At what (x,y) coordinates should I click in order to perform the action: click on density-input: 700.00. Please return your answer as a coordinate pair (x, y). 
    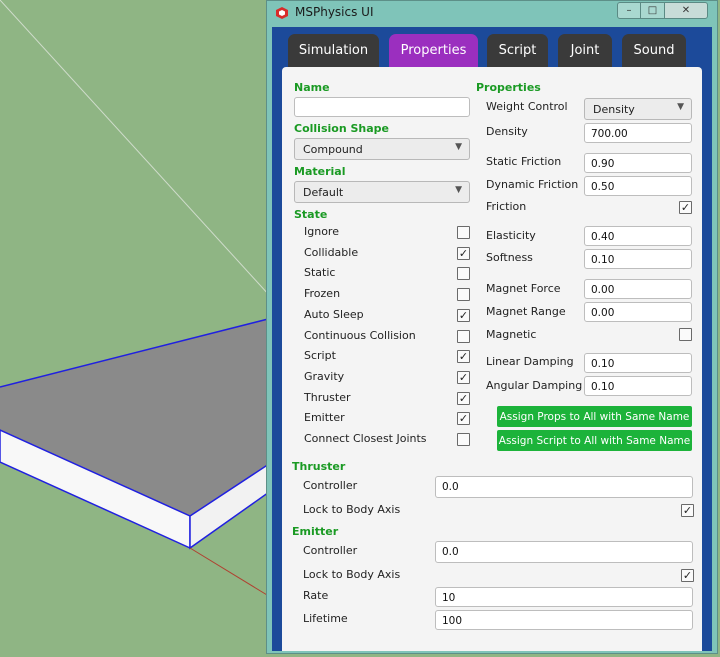
    Looking at the image, I should click on (638, 133).